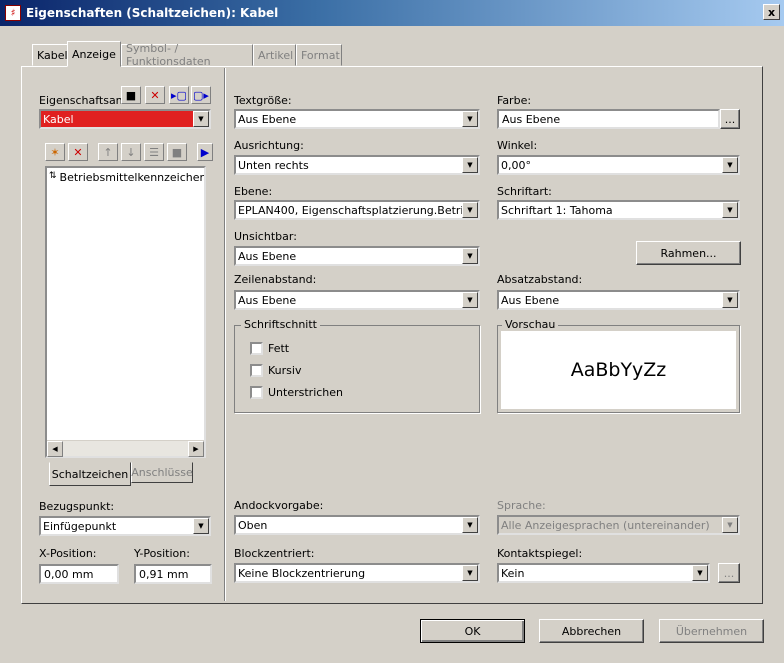 The width and height of the screenshot is (784, 663). I want to click on tab-symbol-funktionsdaten: Symbol- / Funktionsdaten, so click(187, 55).